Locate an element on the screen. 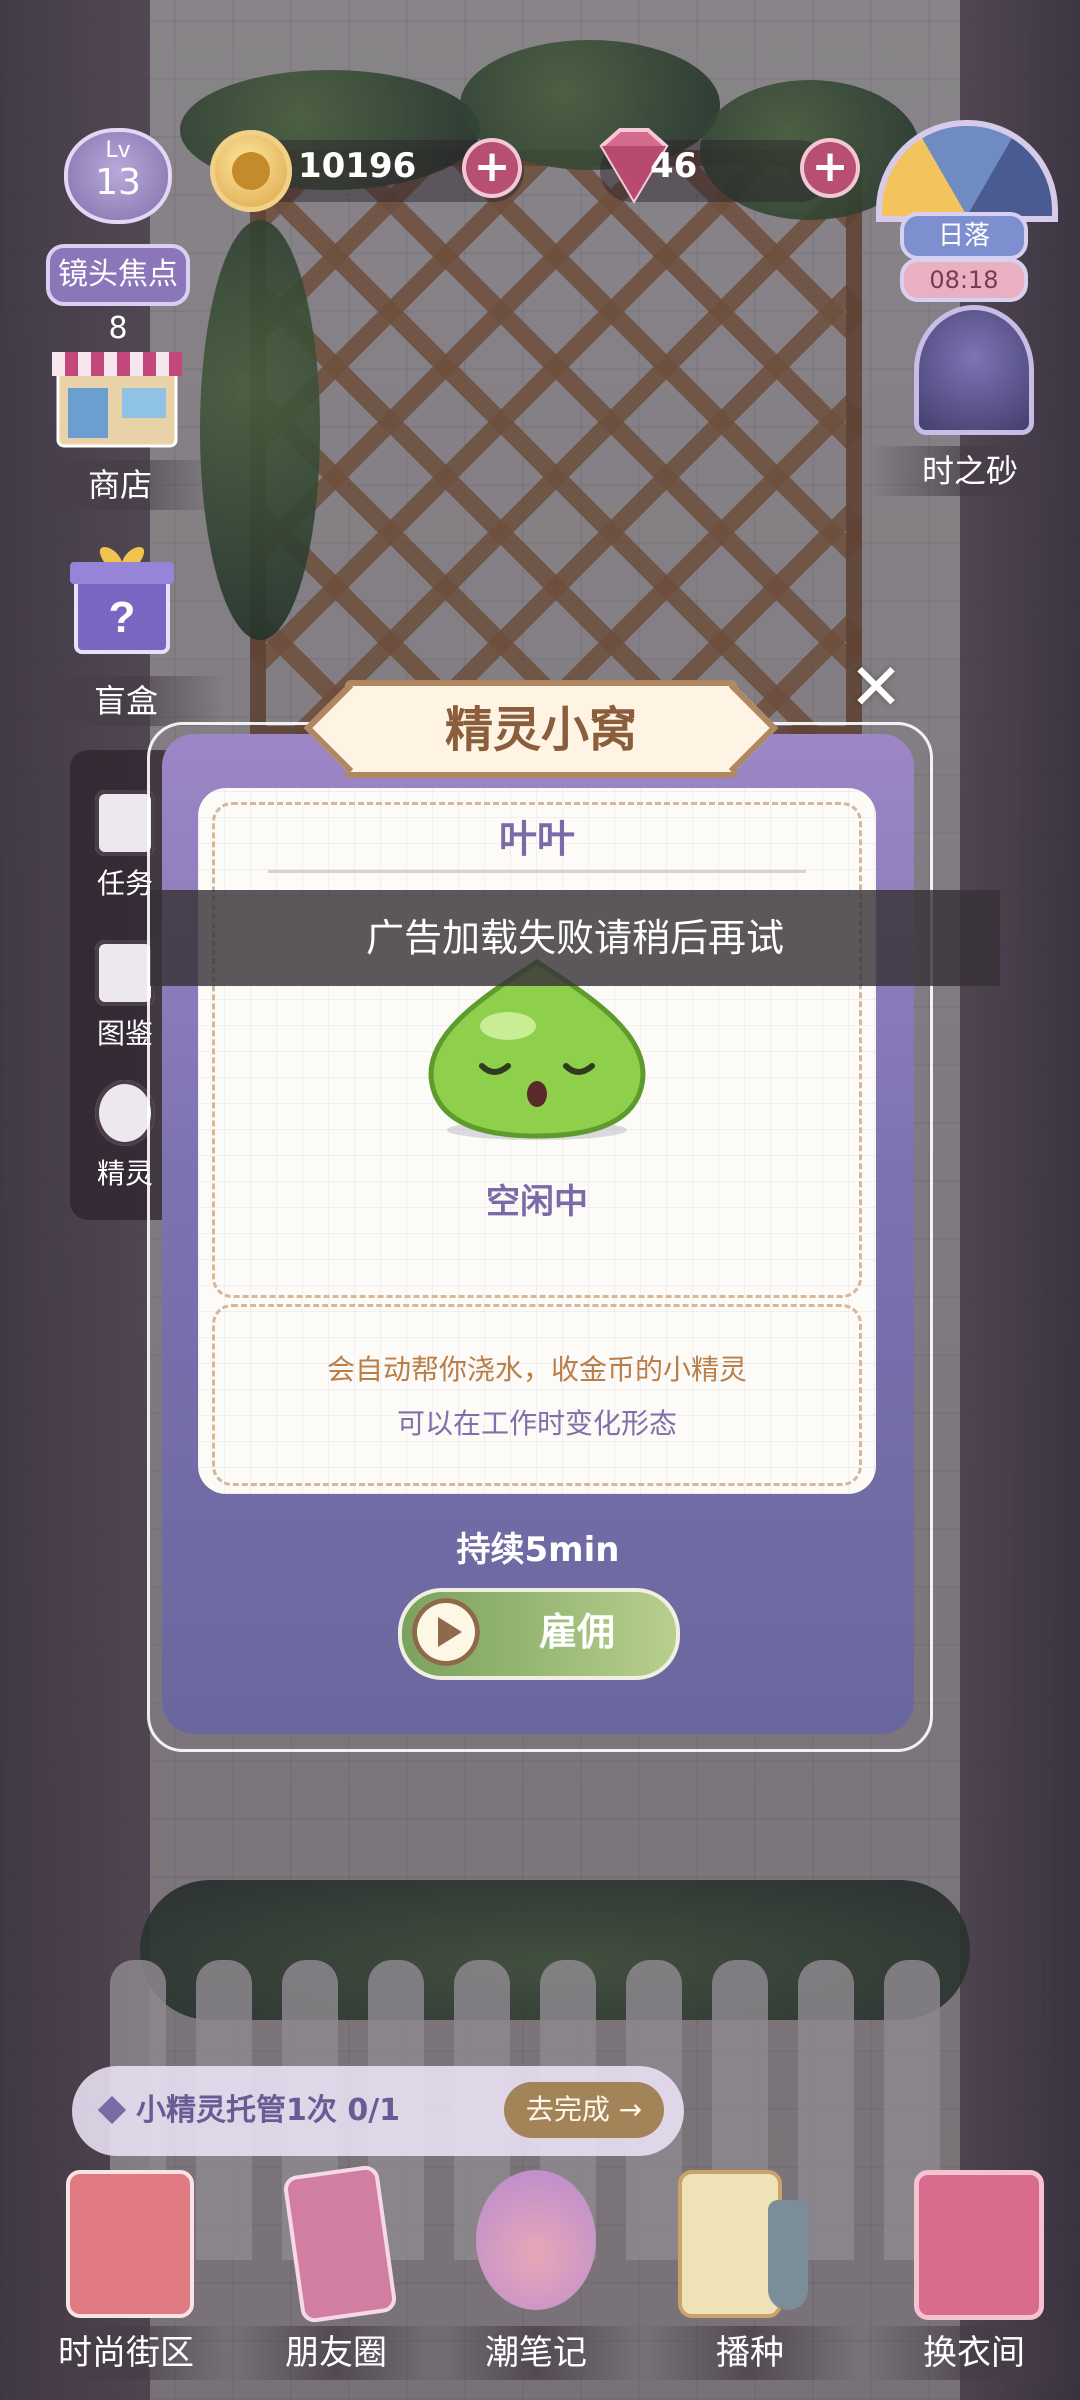  dress-card-icon is located at coordinates (130, 2244).